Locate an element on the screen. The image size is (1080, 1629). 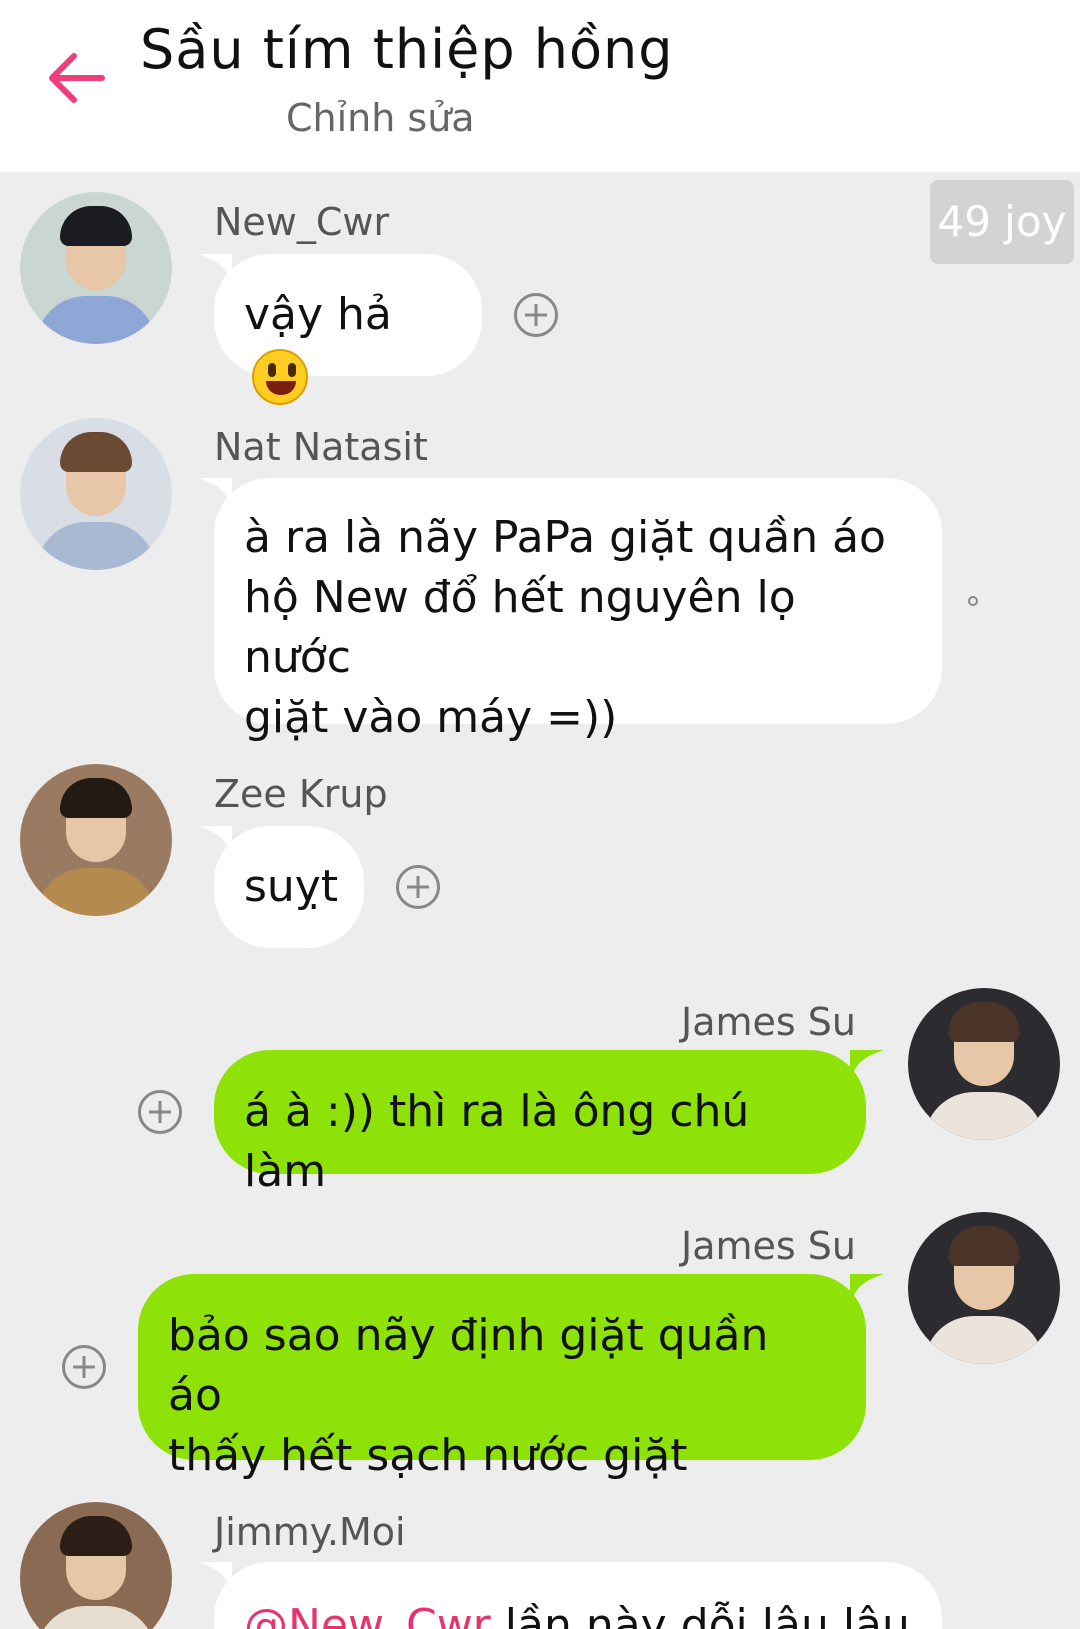
timer-badge: 49 joy is located at coordinates (1002, 222).